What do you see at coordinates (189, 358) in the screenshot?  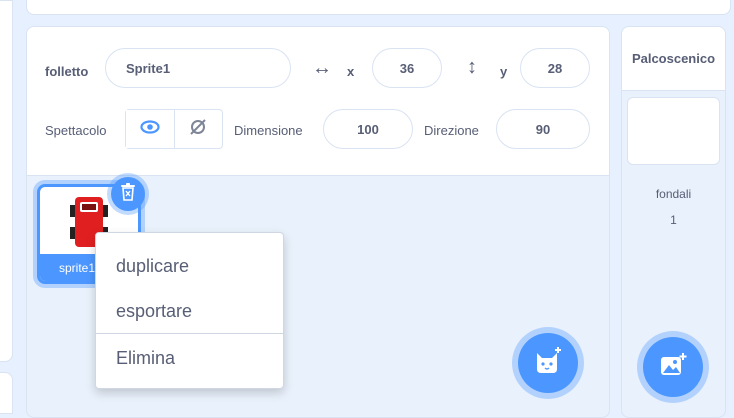 I see `menu-item-delete: Elimina` at bounding box center [189, 358].